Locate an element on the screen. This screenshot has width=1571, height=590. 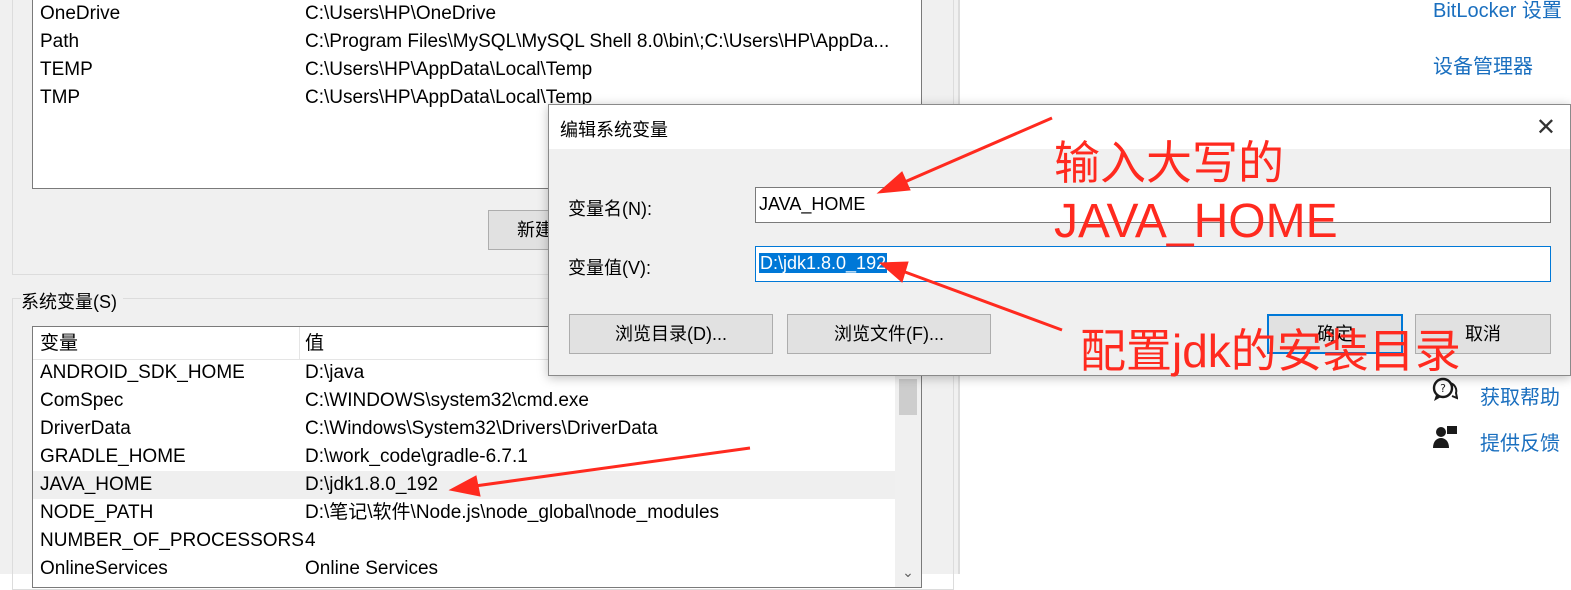
arrow-to-java-home-row is located at coordinates (612, 467).